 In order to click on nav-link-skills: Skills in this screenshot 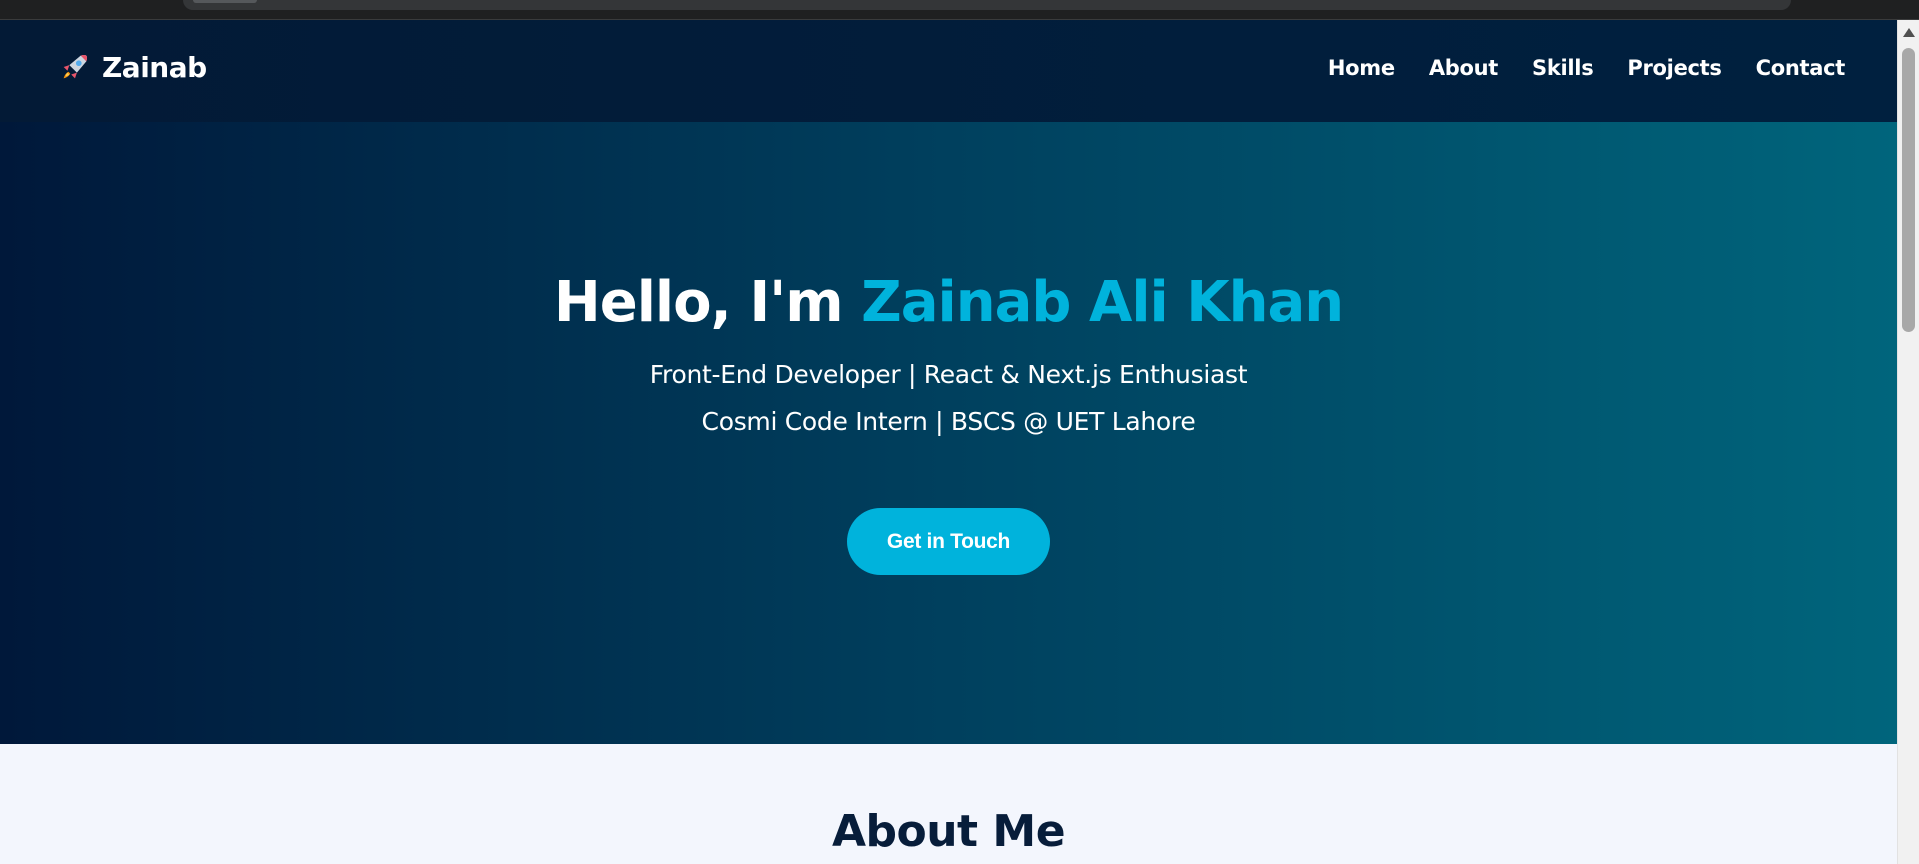, I will do `click(1563, 68)`.